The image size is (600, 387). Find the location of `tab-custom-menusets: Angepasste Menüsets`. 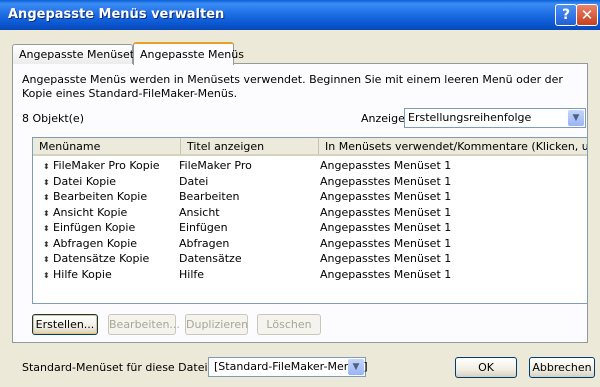

tab-custom-menusets: Angepasste Menüsets is located at coordinates (76, 54).